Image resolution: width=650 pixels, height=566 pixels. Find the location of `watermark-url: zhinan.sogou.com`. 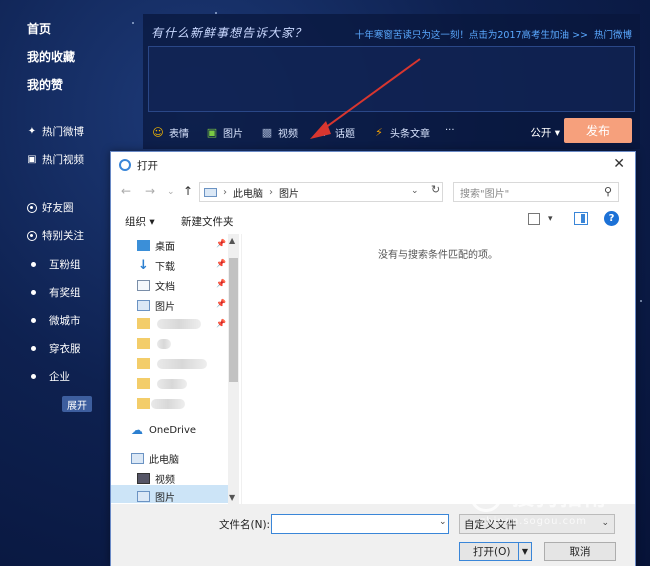

watermark-url: zhinan.sogou.com is located at coordinates (534, 521).